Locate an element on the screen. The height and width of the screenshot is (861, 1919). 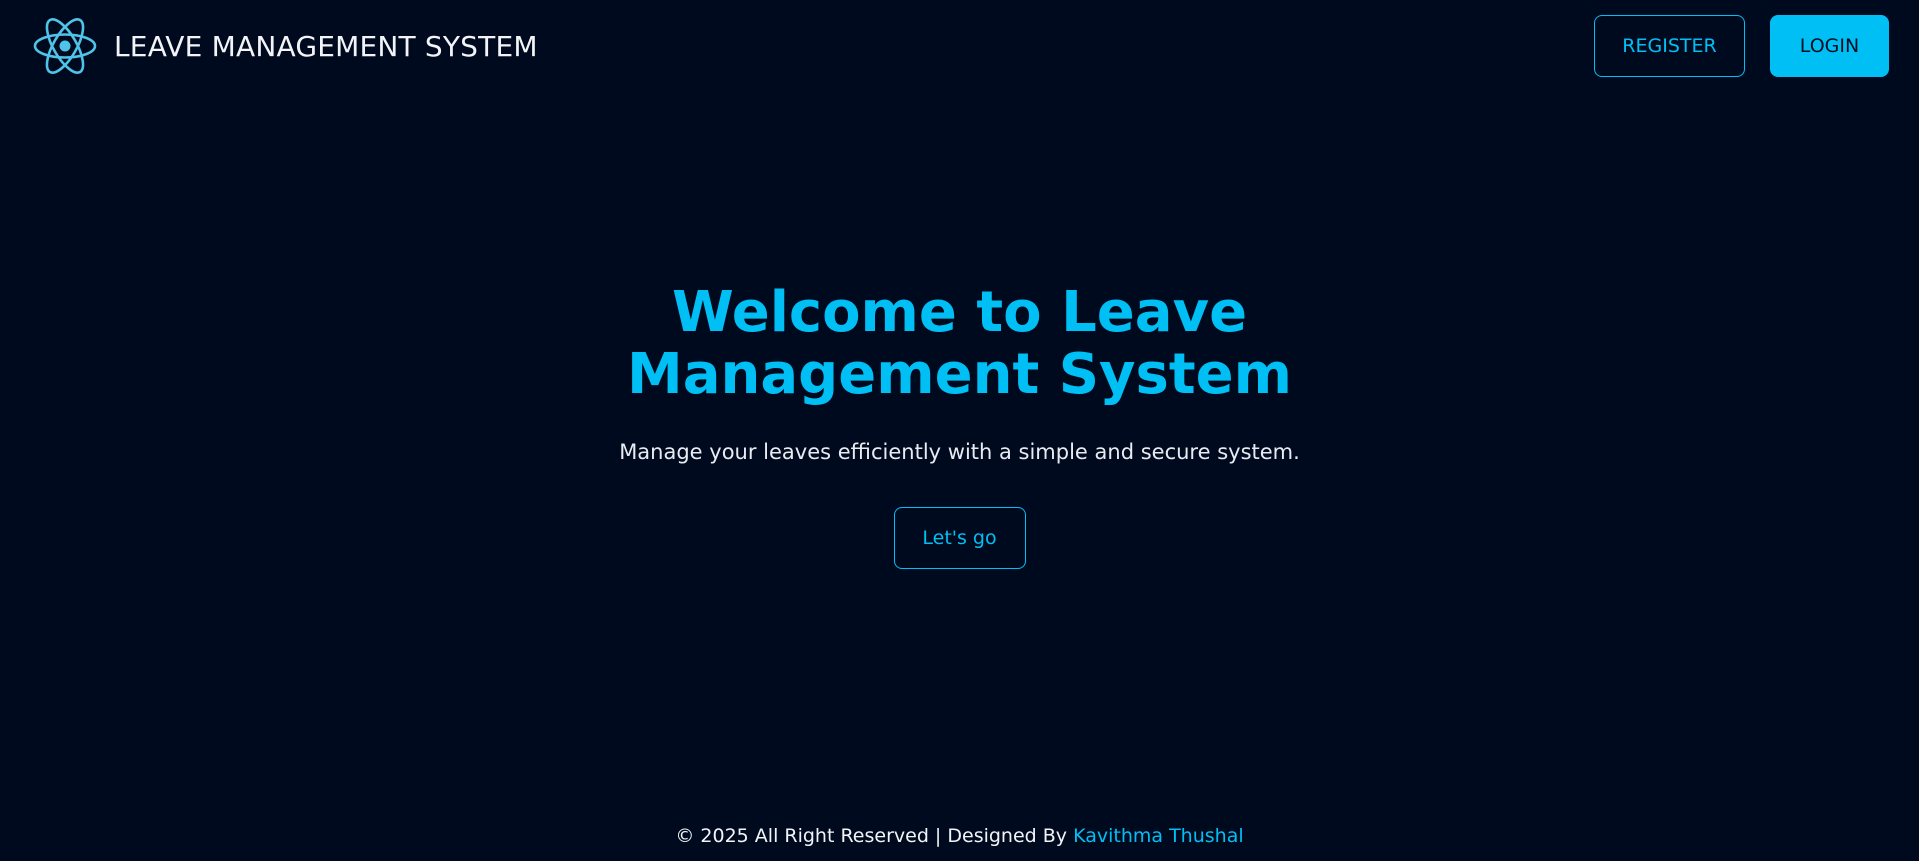
react-atom-icon is located at coordinates (65, 46).